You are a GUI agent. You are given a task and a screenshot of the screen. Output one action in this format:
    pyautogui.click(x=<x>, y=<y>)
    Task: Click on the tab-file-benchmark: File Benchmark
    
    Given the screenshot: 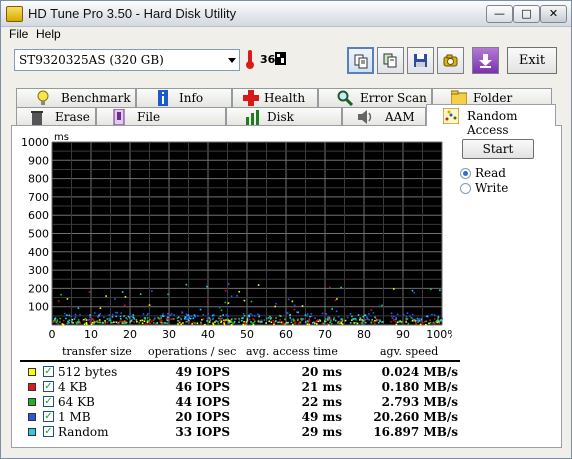 What is the action you would take?
    pyautogui.click(x=161, y=122)
    